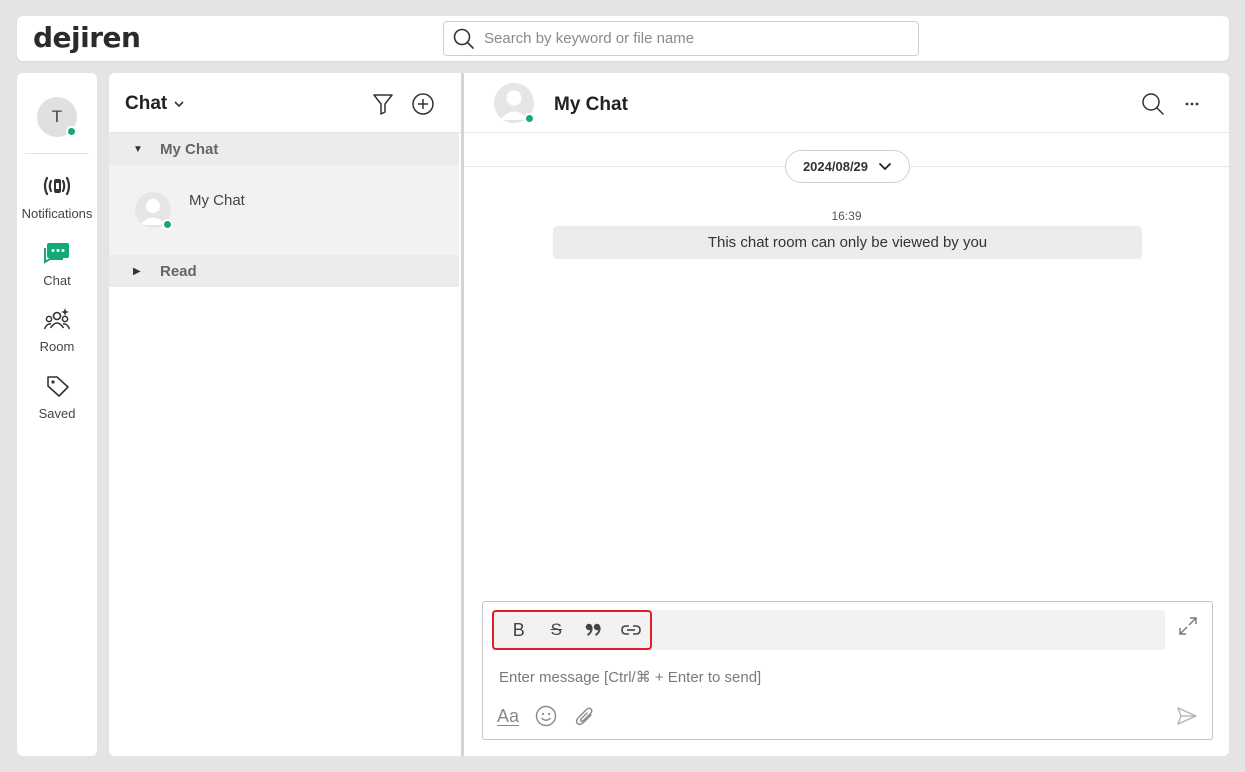 This screenshot has height=772, width=1245. Describe the element at coordinates (835, 166) in the screenshot. I see `date-label: 2024/08/29` at that location.